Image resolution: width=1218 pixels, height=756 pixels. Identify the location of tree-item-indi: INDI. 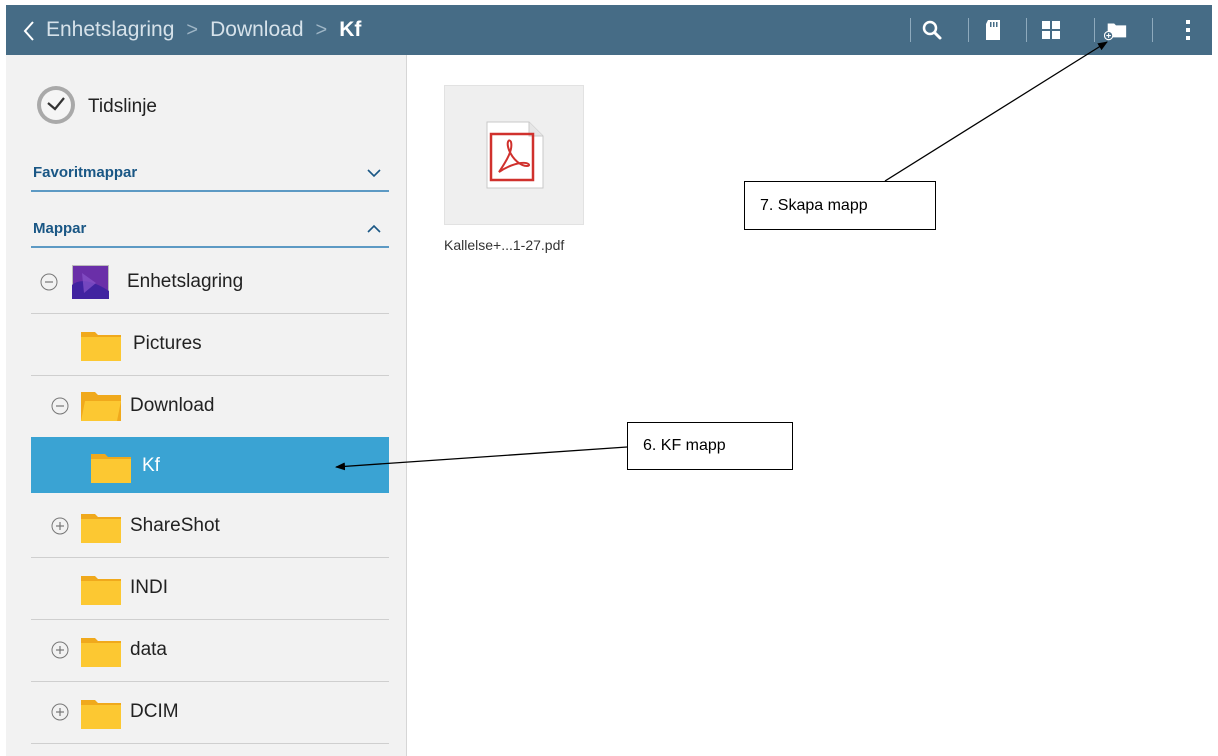
(210, 588).